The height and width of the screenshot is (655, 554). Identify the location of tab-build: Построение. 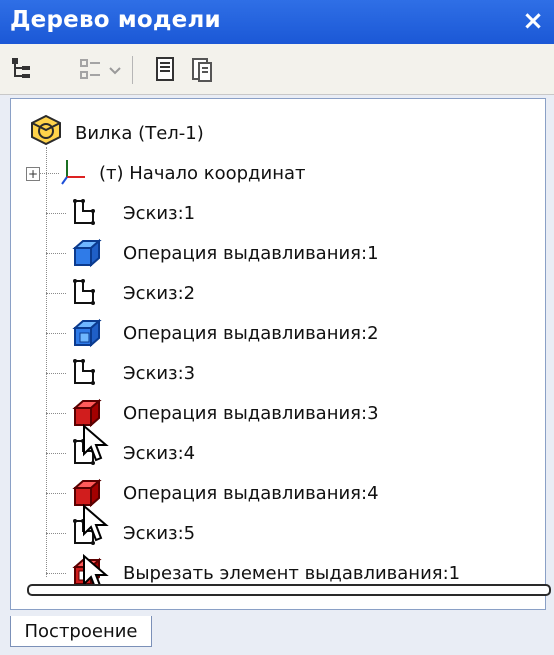
(81, 631).